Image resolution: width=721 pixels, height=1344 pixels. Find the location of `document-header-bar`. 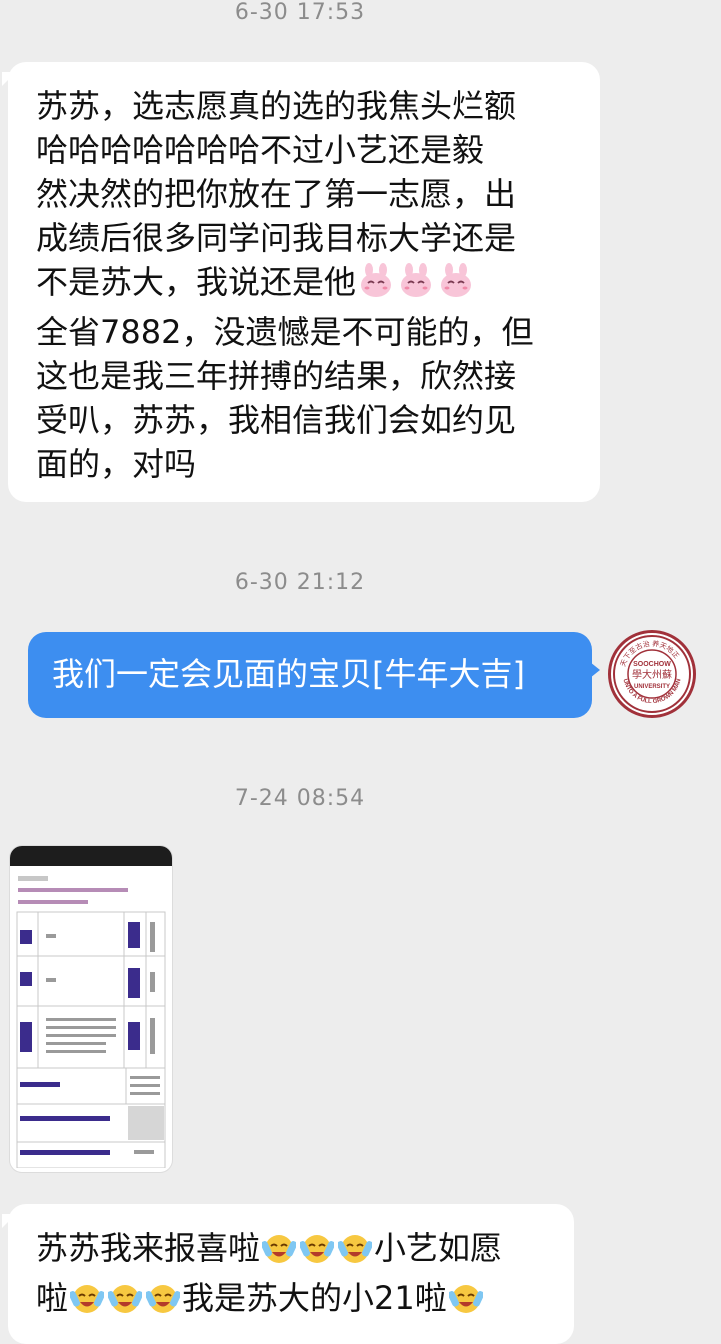

document-header-bar is located at coordinates (91, 856).